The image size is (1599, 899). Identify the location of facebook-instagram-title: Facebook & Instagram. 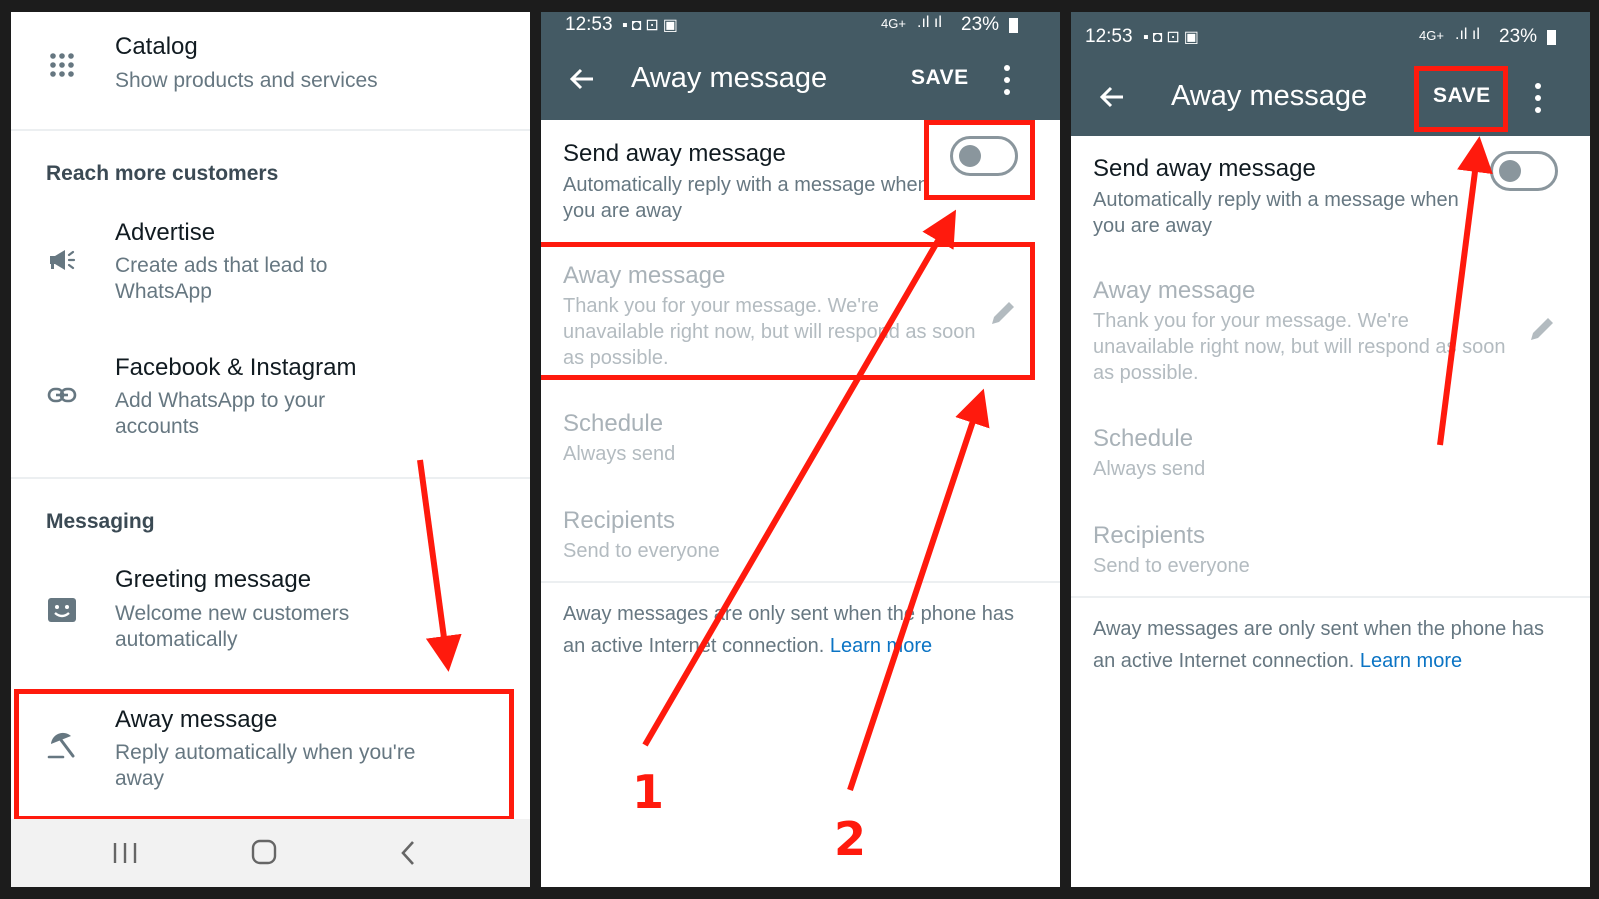
(236, 367).